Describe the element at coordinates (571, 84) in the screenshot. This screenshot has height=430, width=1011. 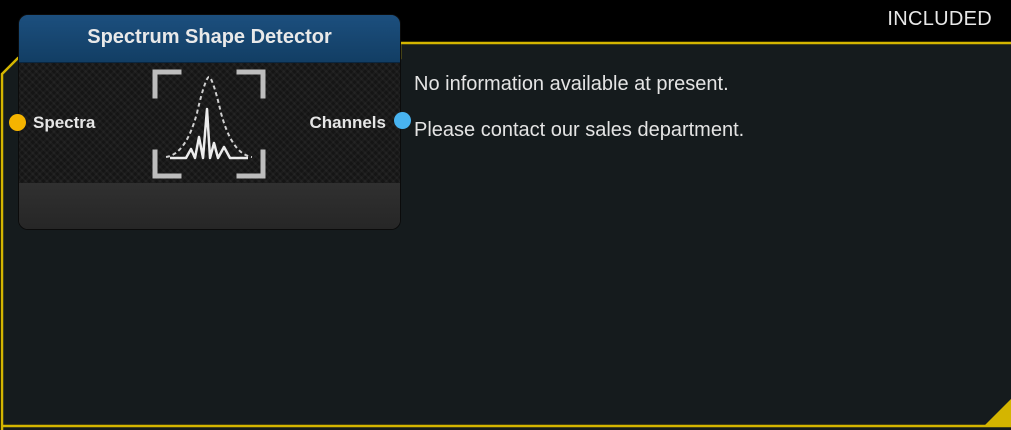
I see `info-line-1: No information available at present.` at that location.